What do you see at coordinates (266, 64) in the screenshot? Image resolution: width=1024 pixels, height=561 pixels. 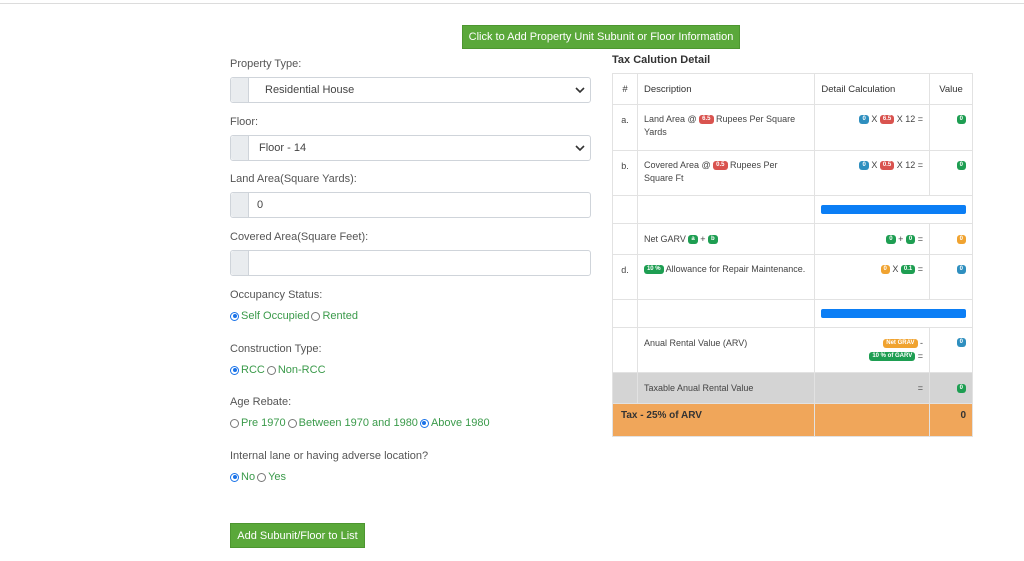 I see `property-type-label: Property Type:` at bounding box center [266, 64].